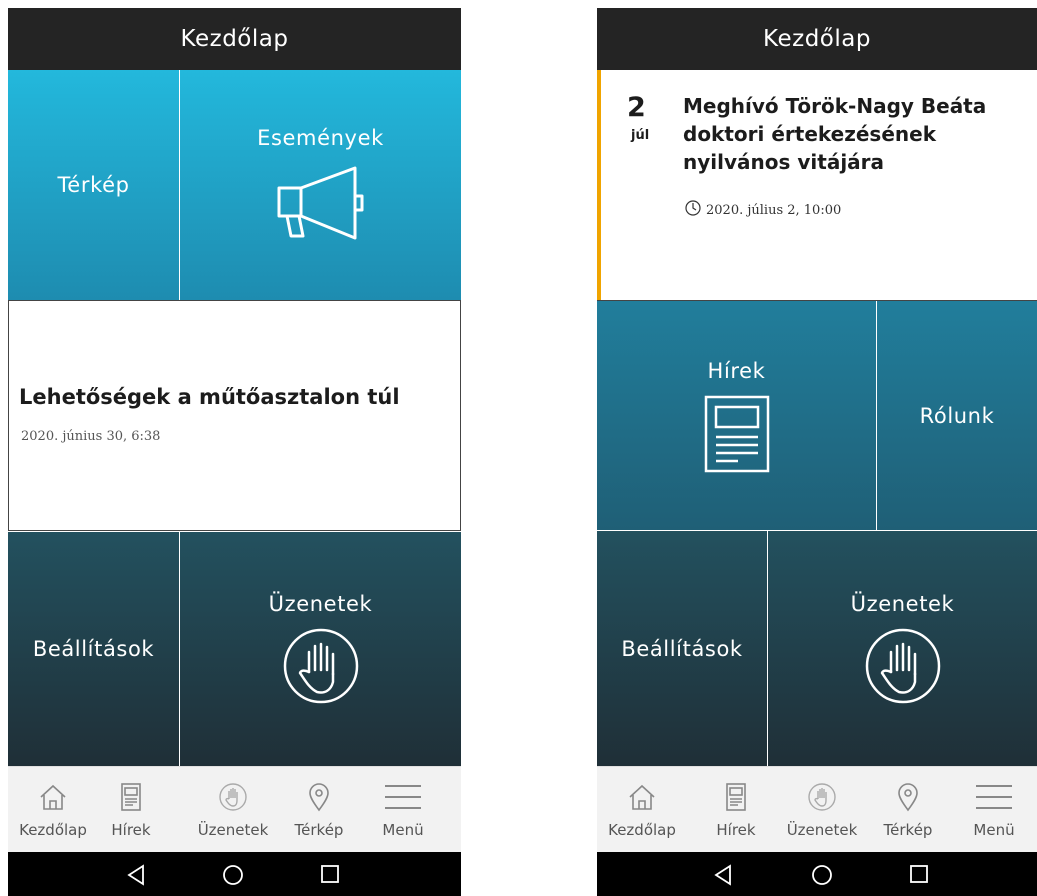  Describe the element at coordinates (774, 210) in the screenshot. I see `event-time: 2020. július 2, 10:00` at that location.